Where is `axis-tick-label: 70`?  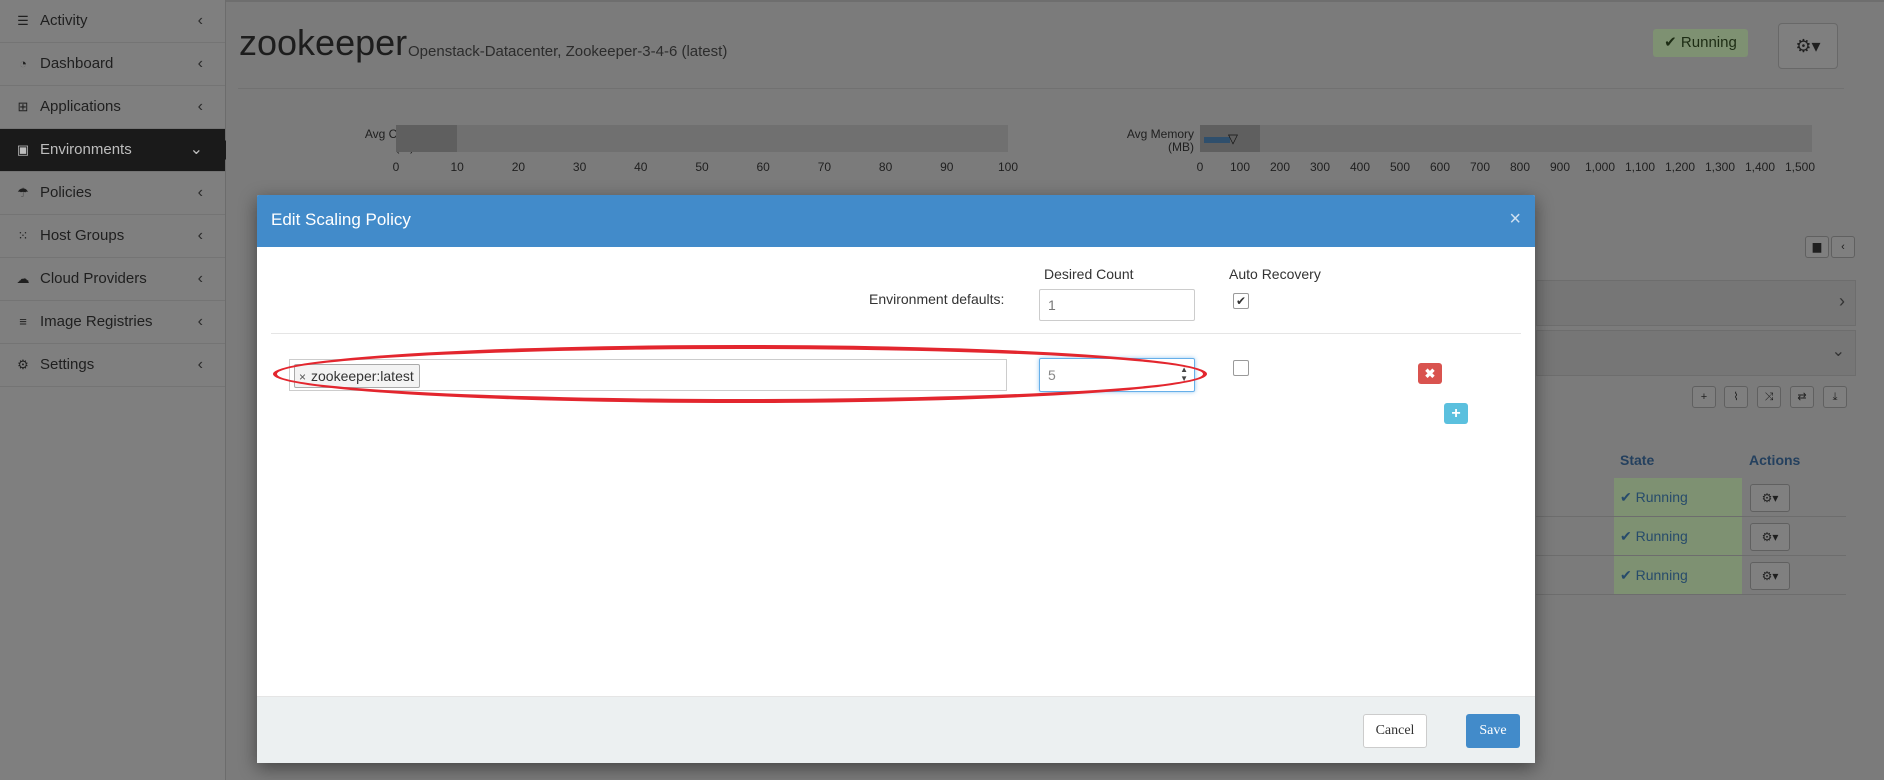 axis-tick-label: 70 is located at coordinates (824, 167).